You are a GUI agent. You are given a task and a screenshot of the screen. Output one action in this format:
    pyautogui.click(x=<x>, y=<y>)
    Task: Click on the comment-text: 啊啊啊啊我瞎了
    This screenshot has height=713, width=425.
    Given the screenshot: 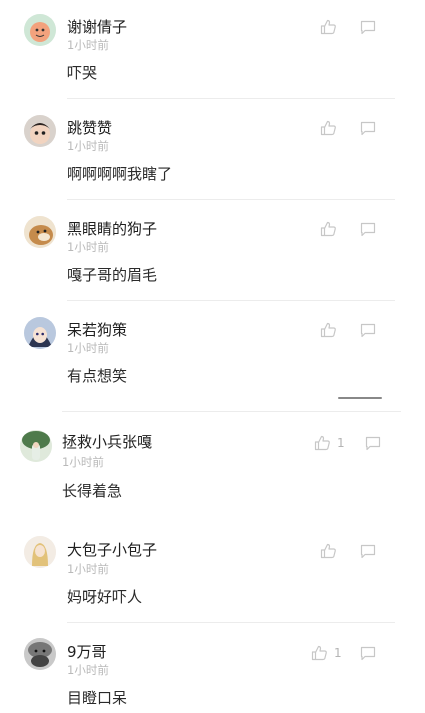 What is the action you would take?
    pyautogui.click(x=120, y=174)
    